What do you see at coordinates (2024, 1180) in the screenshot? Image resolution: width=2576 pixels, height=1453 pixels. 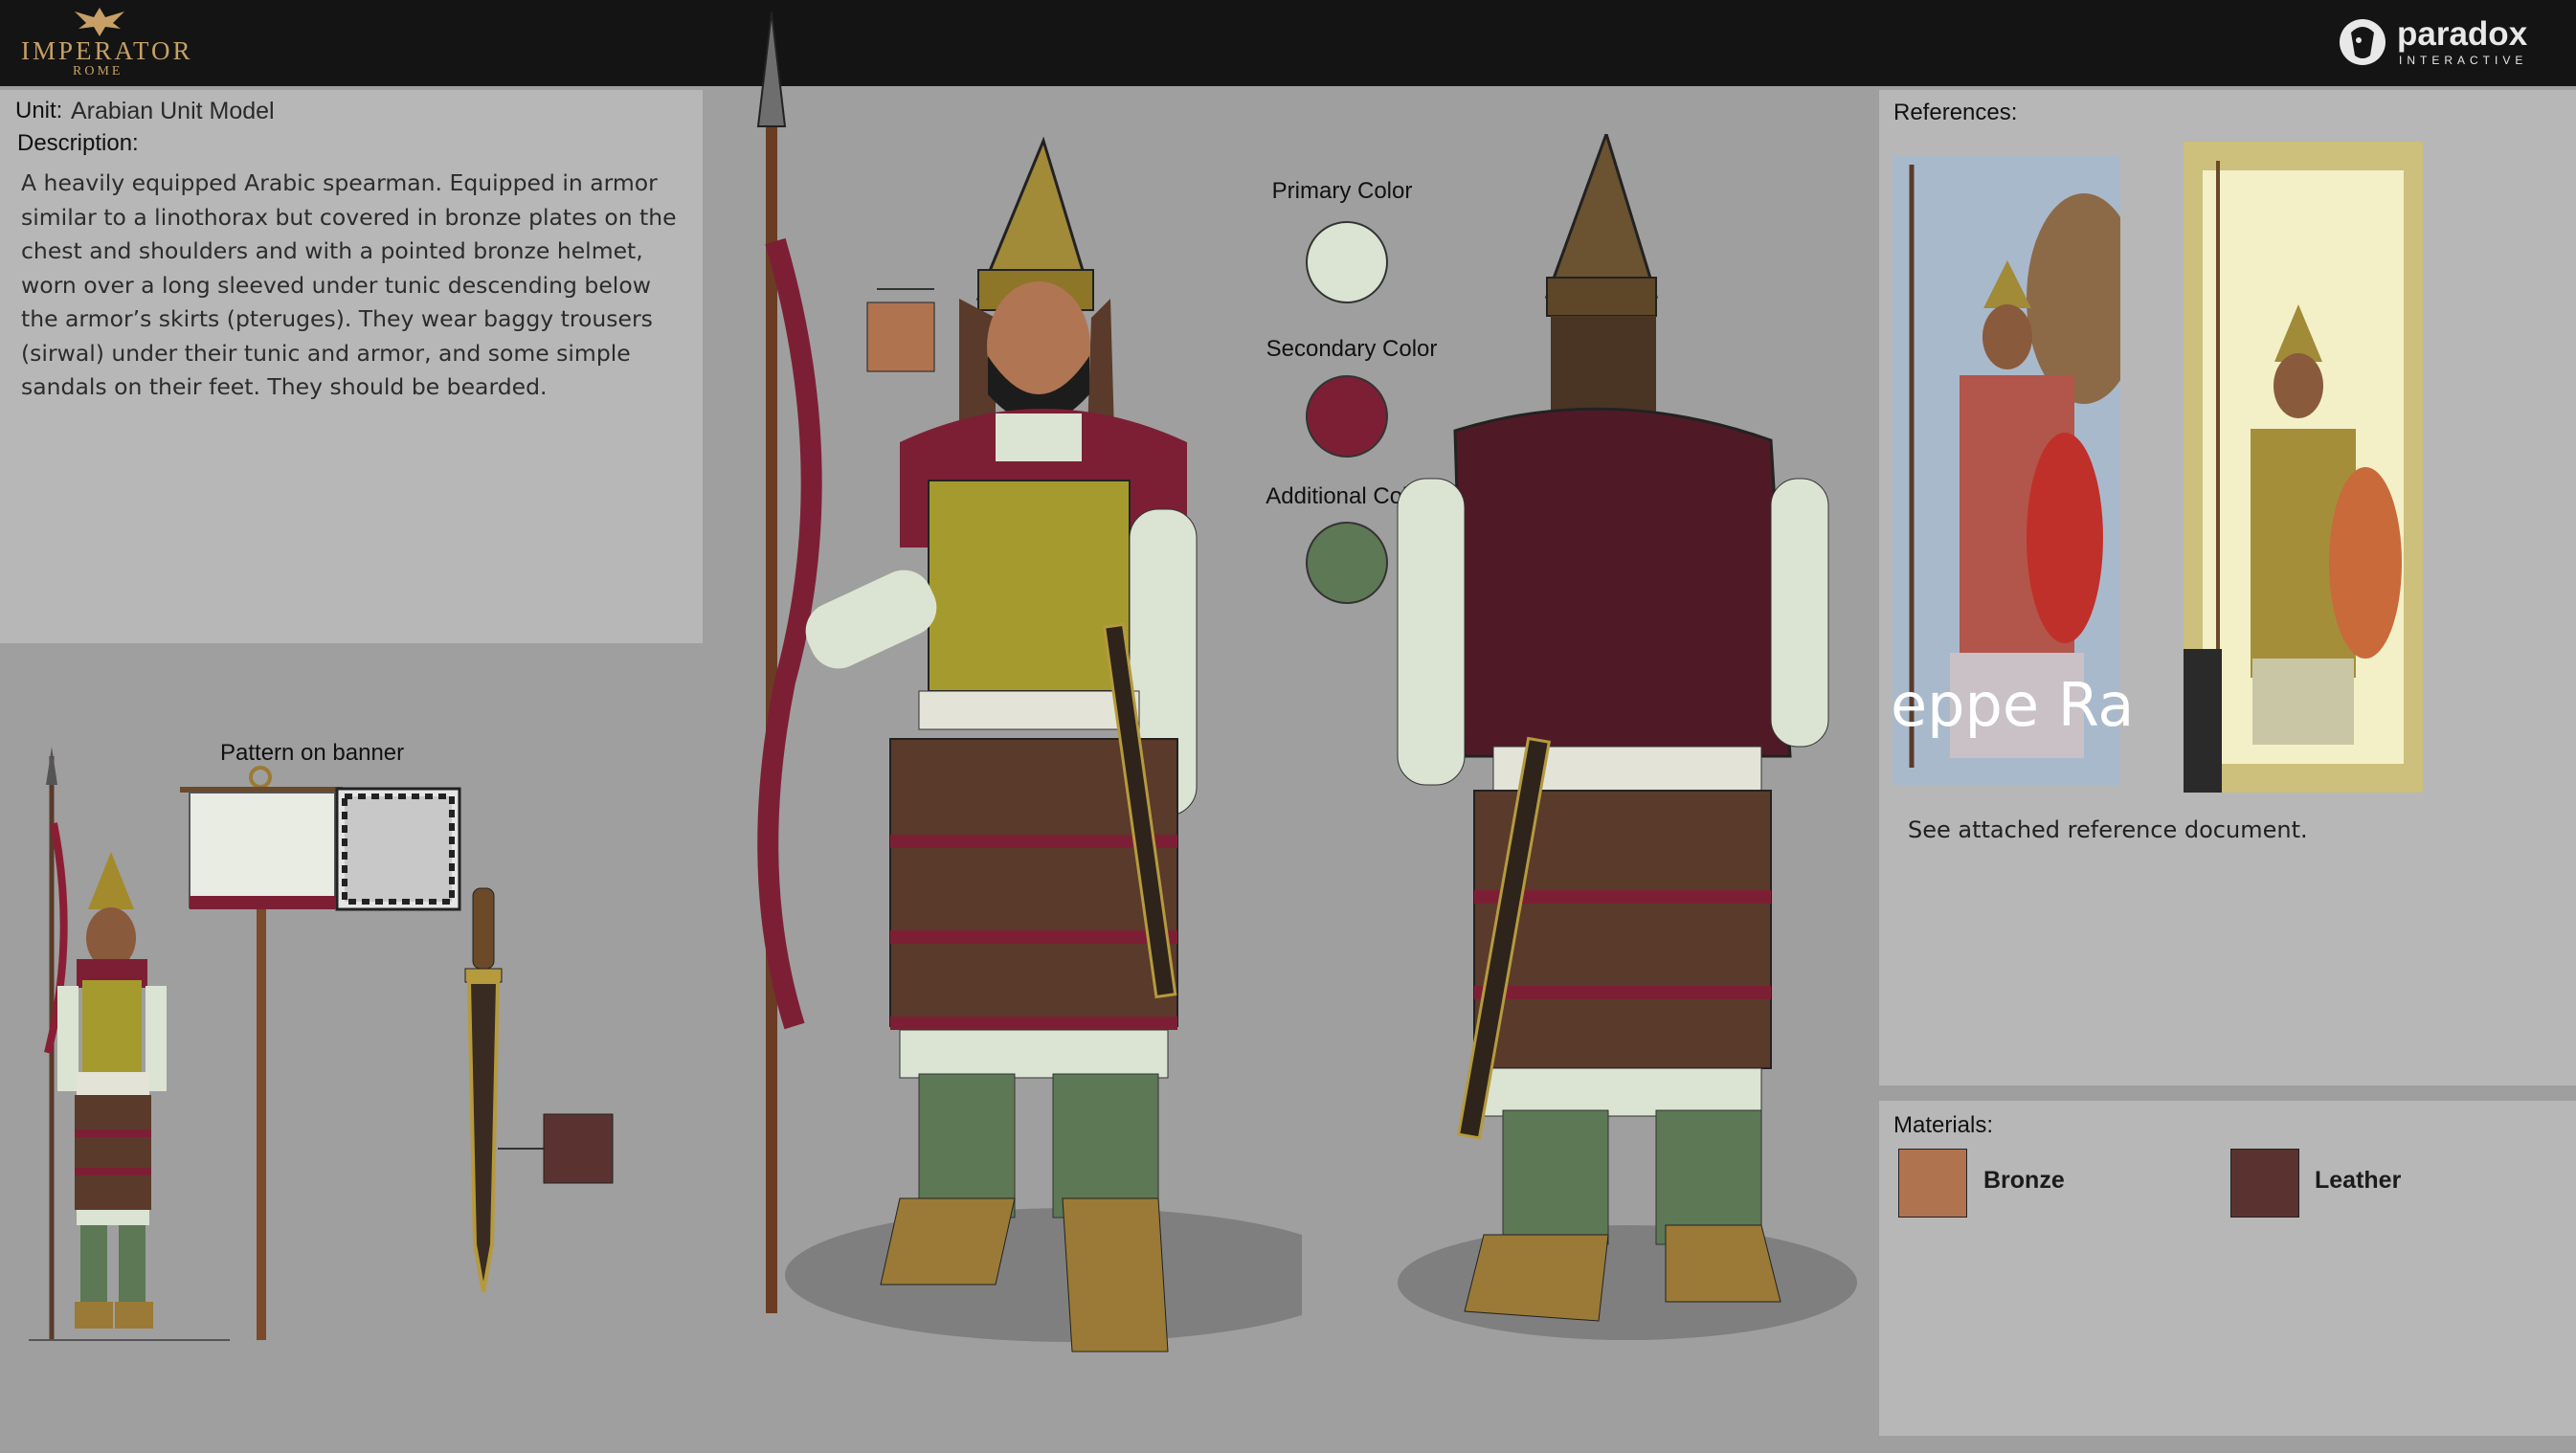 I see `bronze-material-label: Bronze` at bounding box center [2024, 1180].